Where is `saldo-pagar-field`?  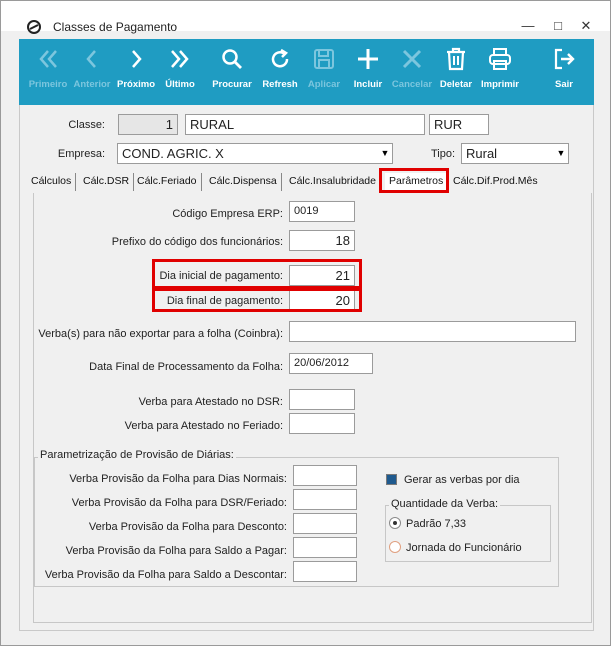
saldo-pagar-field is located at coordinates (325, 547).